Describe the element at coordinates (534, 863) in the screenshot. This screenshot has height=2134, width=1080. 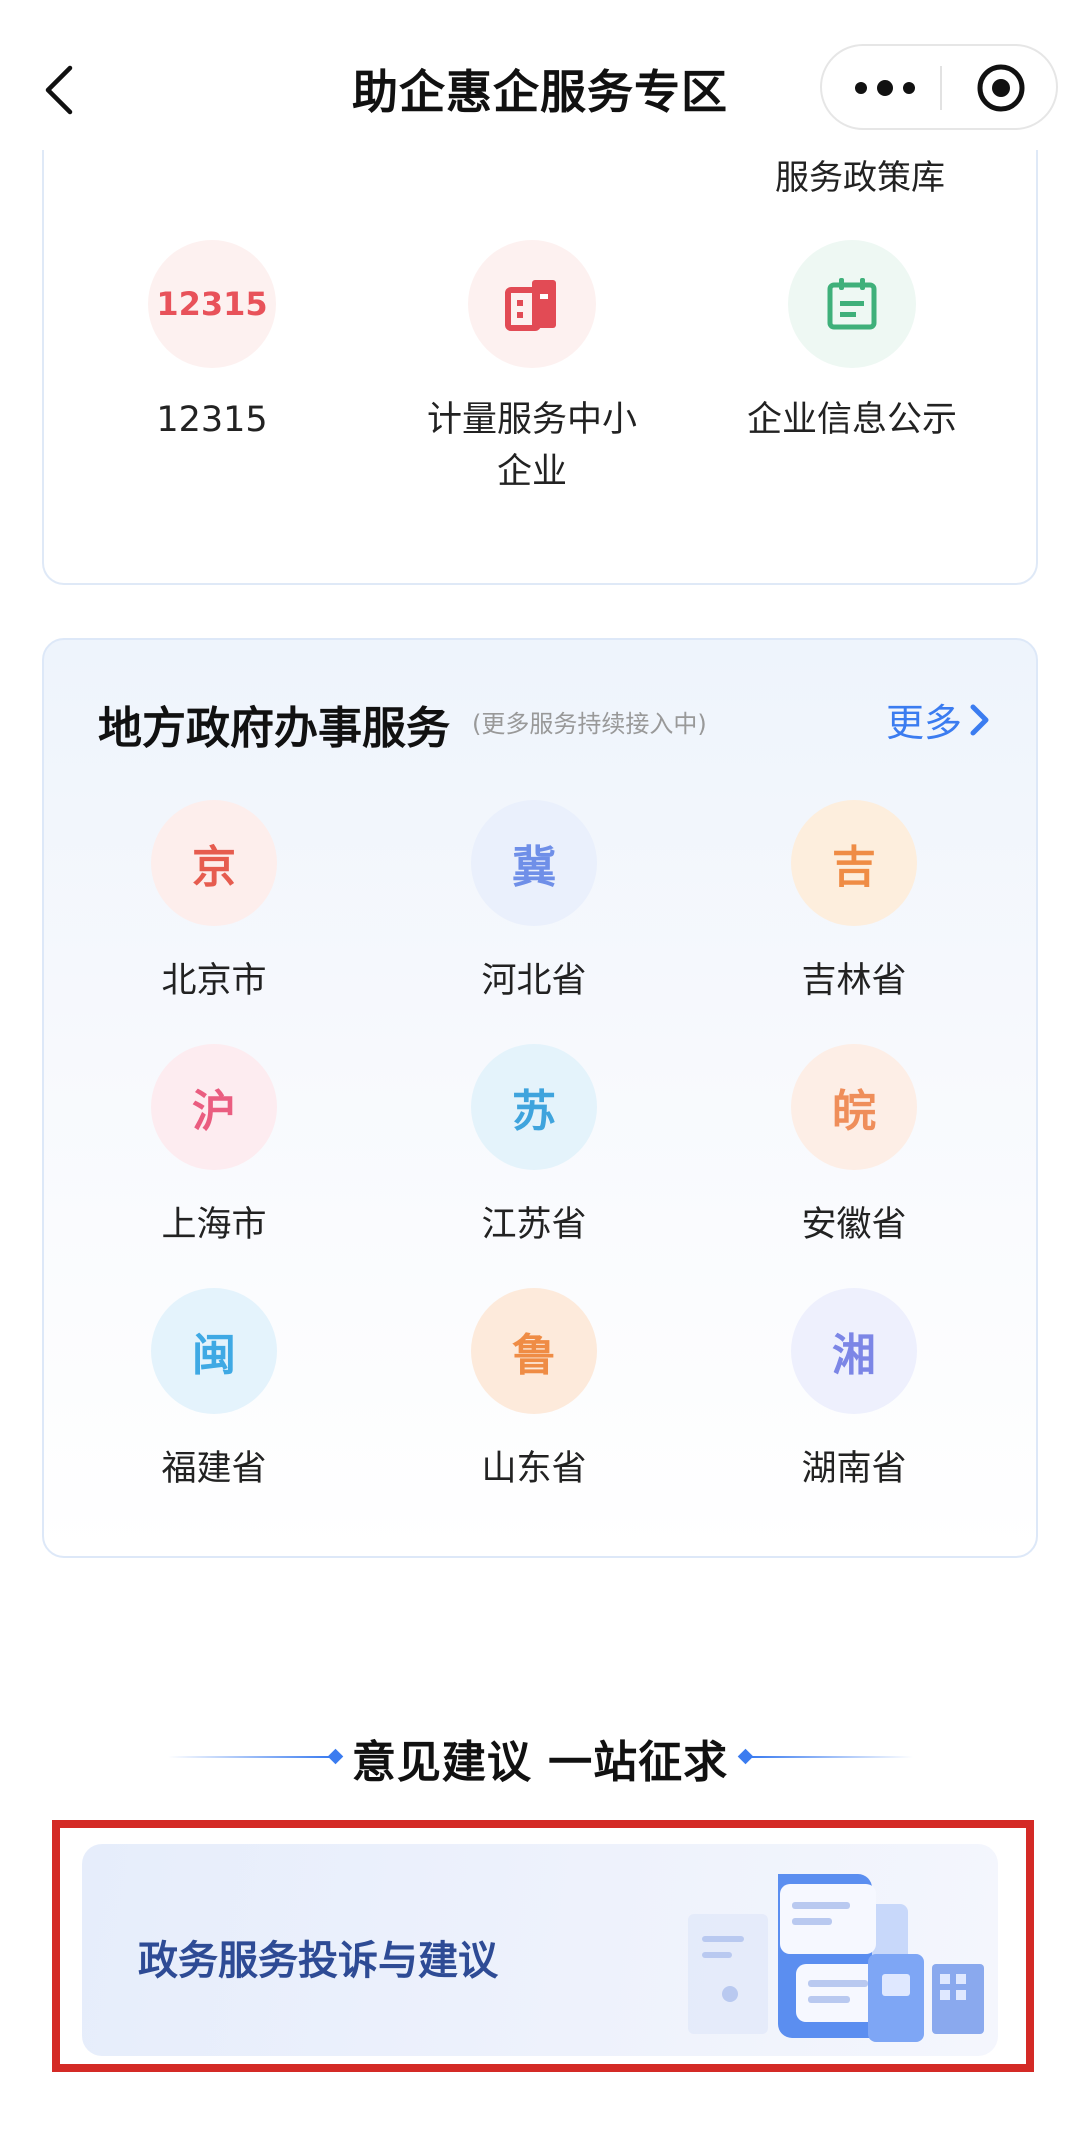
I see `province-abbr-icon: 冀` at that location.